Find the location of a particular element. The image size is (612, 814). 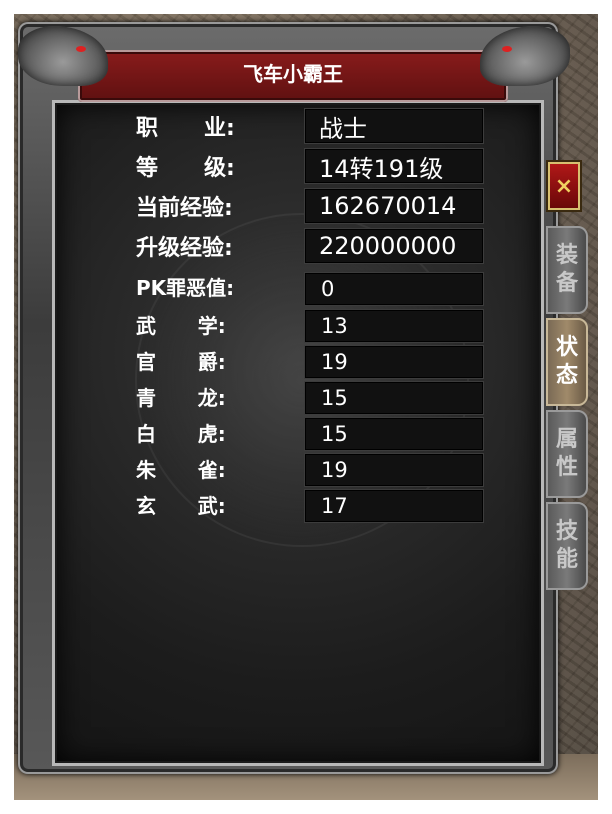

stat-label-levelup-exp: 升级经验: is located at coordinates (184, 248).